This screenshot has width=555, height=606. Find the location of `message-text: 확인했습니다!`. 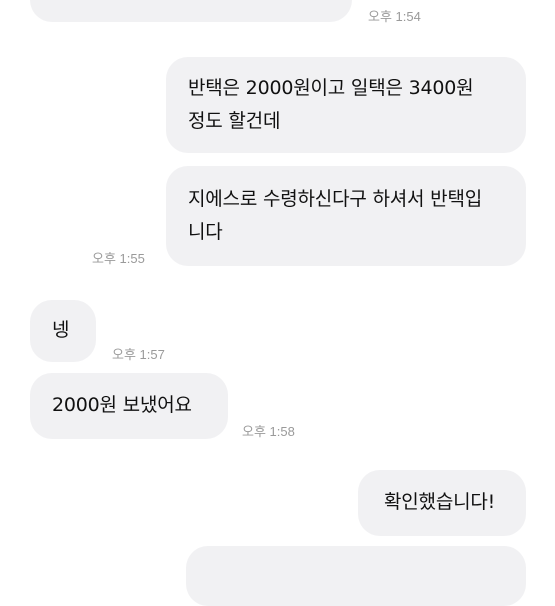

message-text: 확인했습니다! is located at coordinates (440, 502).